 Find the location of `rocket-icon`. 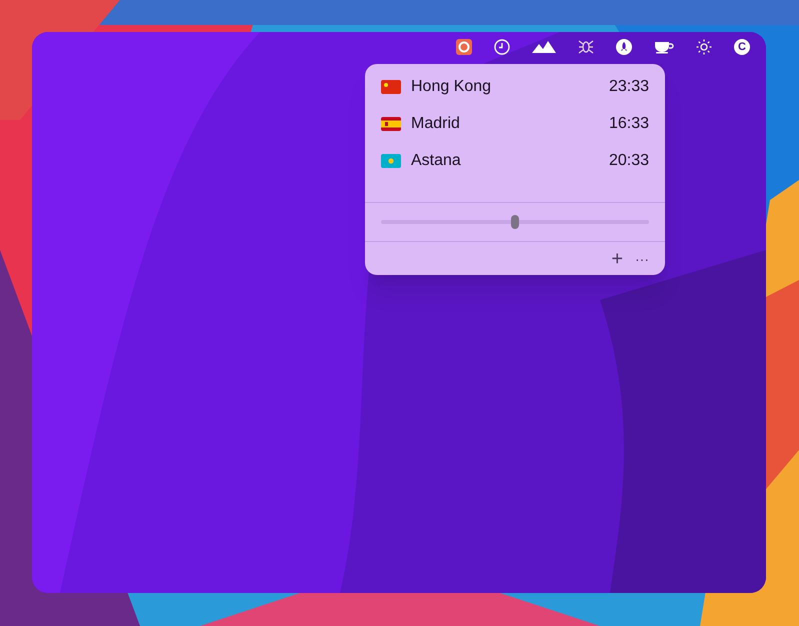

rocket-icon is located at coordinates (624, 47).